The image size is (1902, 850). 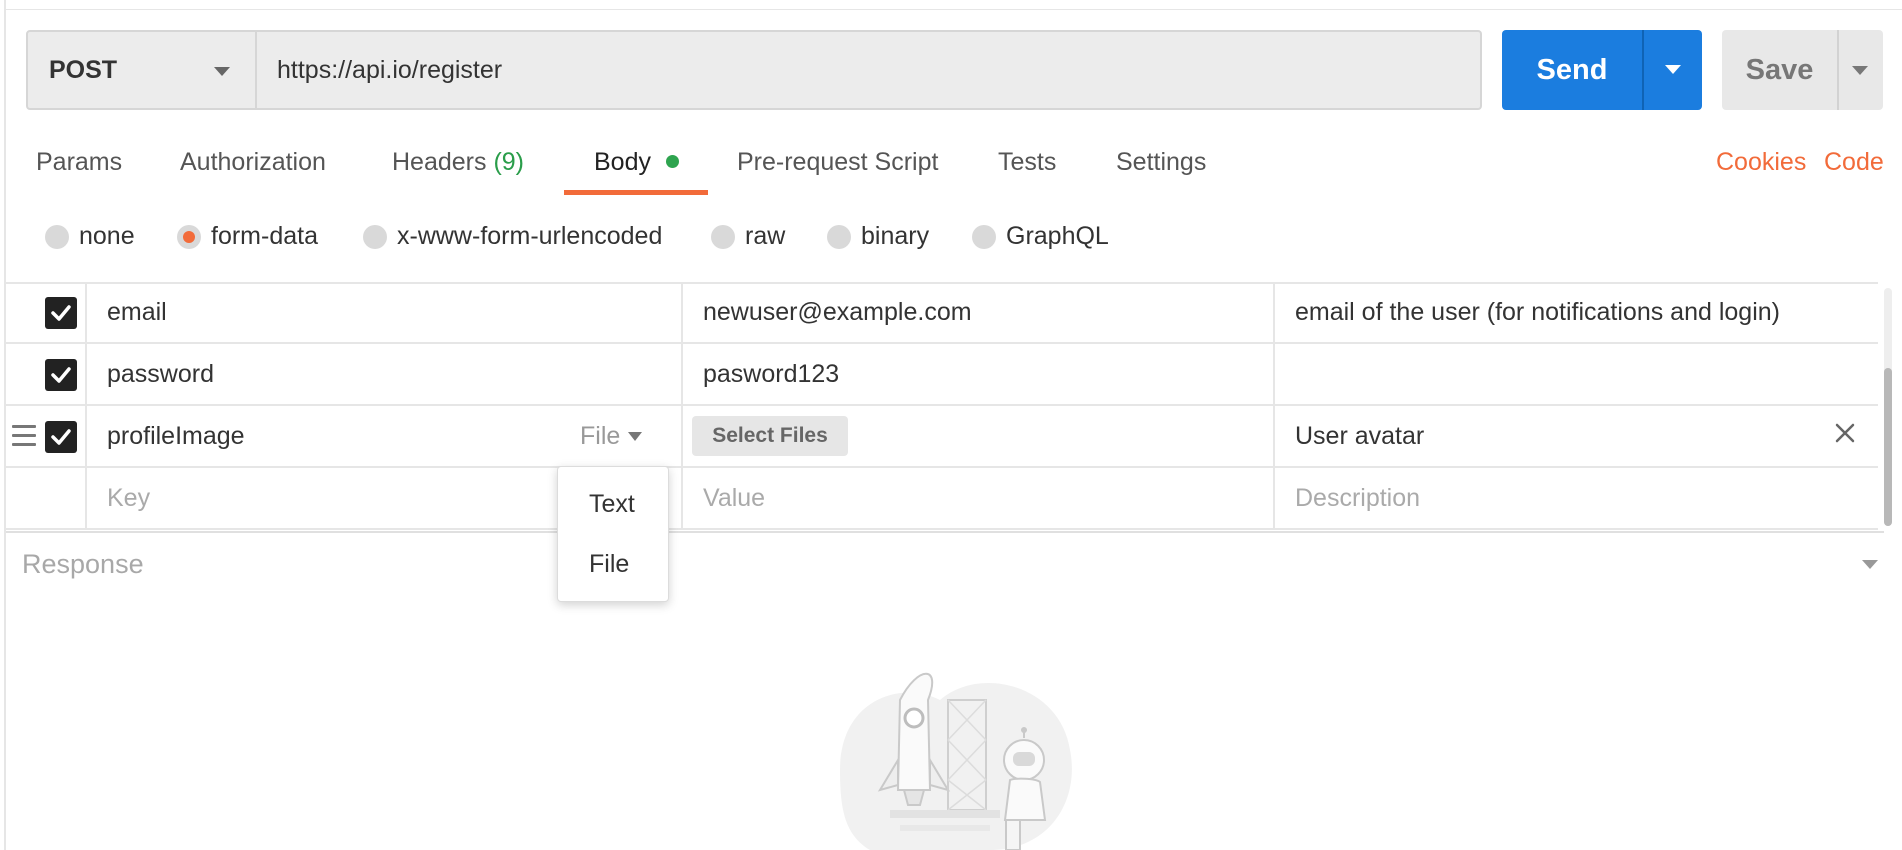 I want to click on value-text: pasword123, so click(x=771, y=374).